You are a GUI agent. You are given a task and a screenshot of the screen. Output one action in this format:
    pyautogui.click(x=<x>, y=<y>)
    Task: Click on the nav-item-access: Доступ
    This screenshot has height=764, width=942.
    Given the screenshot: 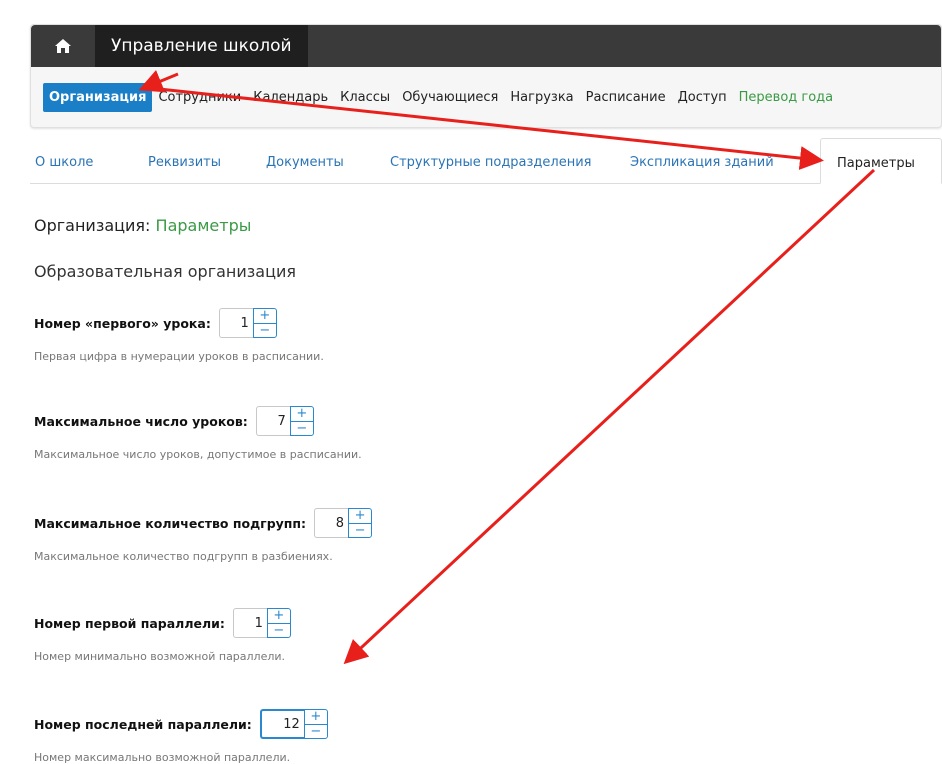 What is the action you would take?
    pyautogui.click(x=702, y=97)
    